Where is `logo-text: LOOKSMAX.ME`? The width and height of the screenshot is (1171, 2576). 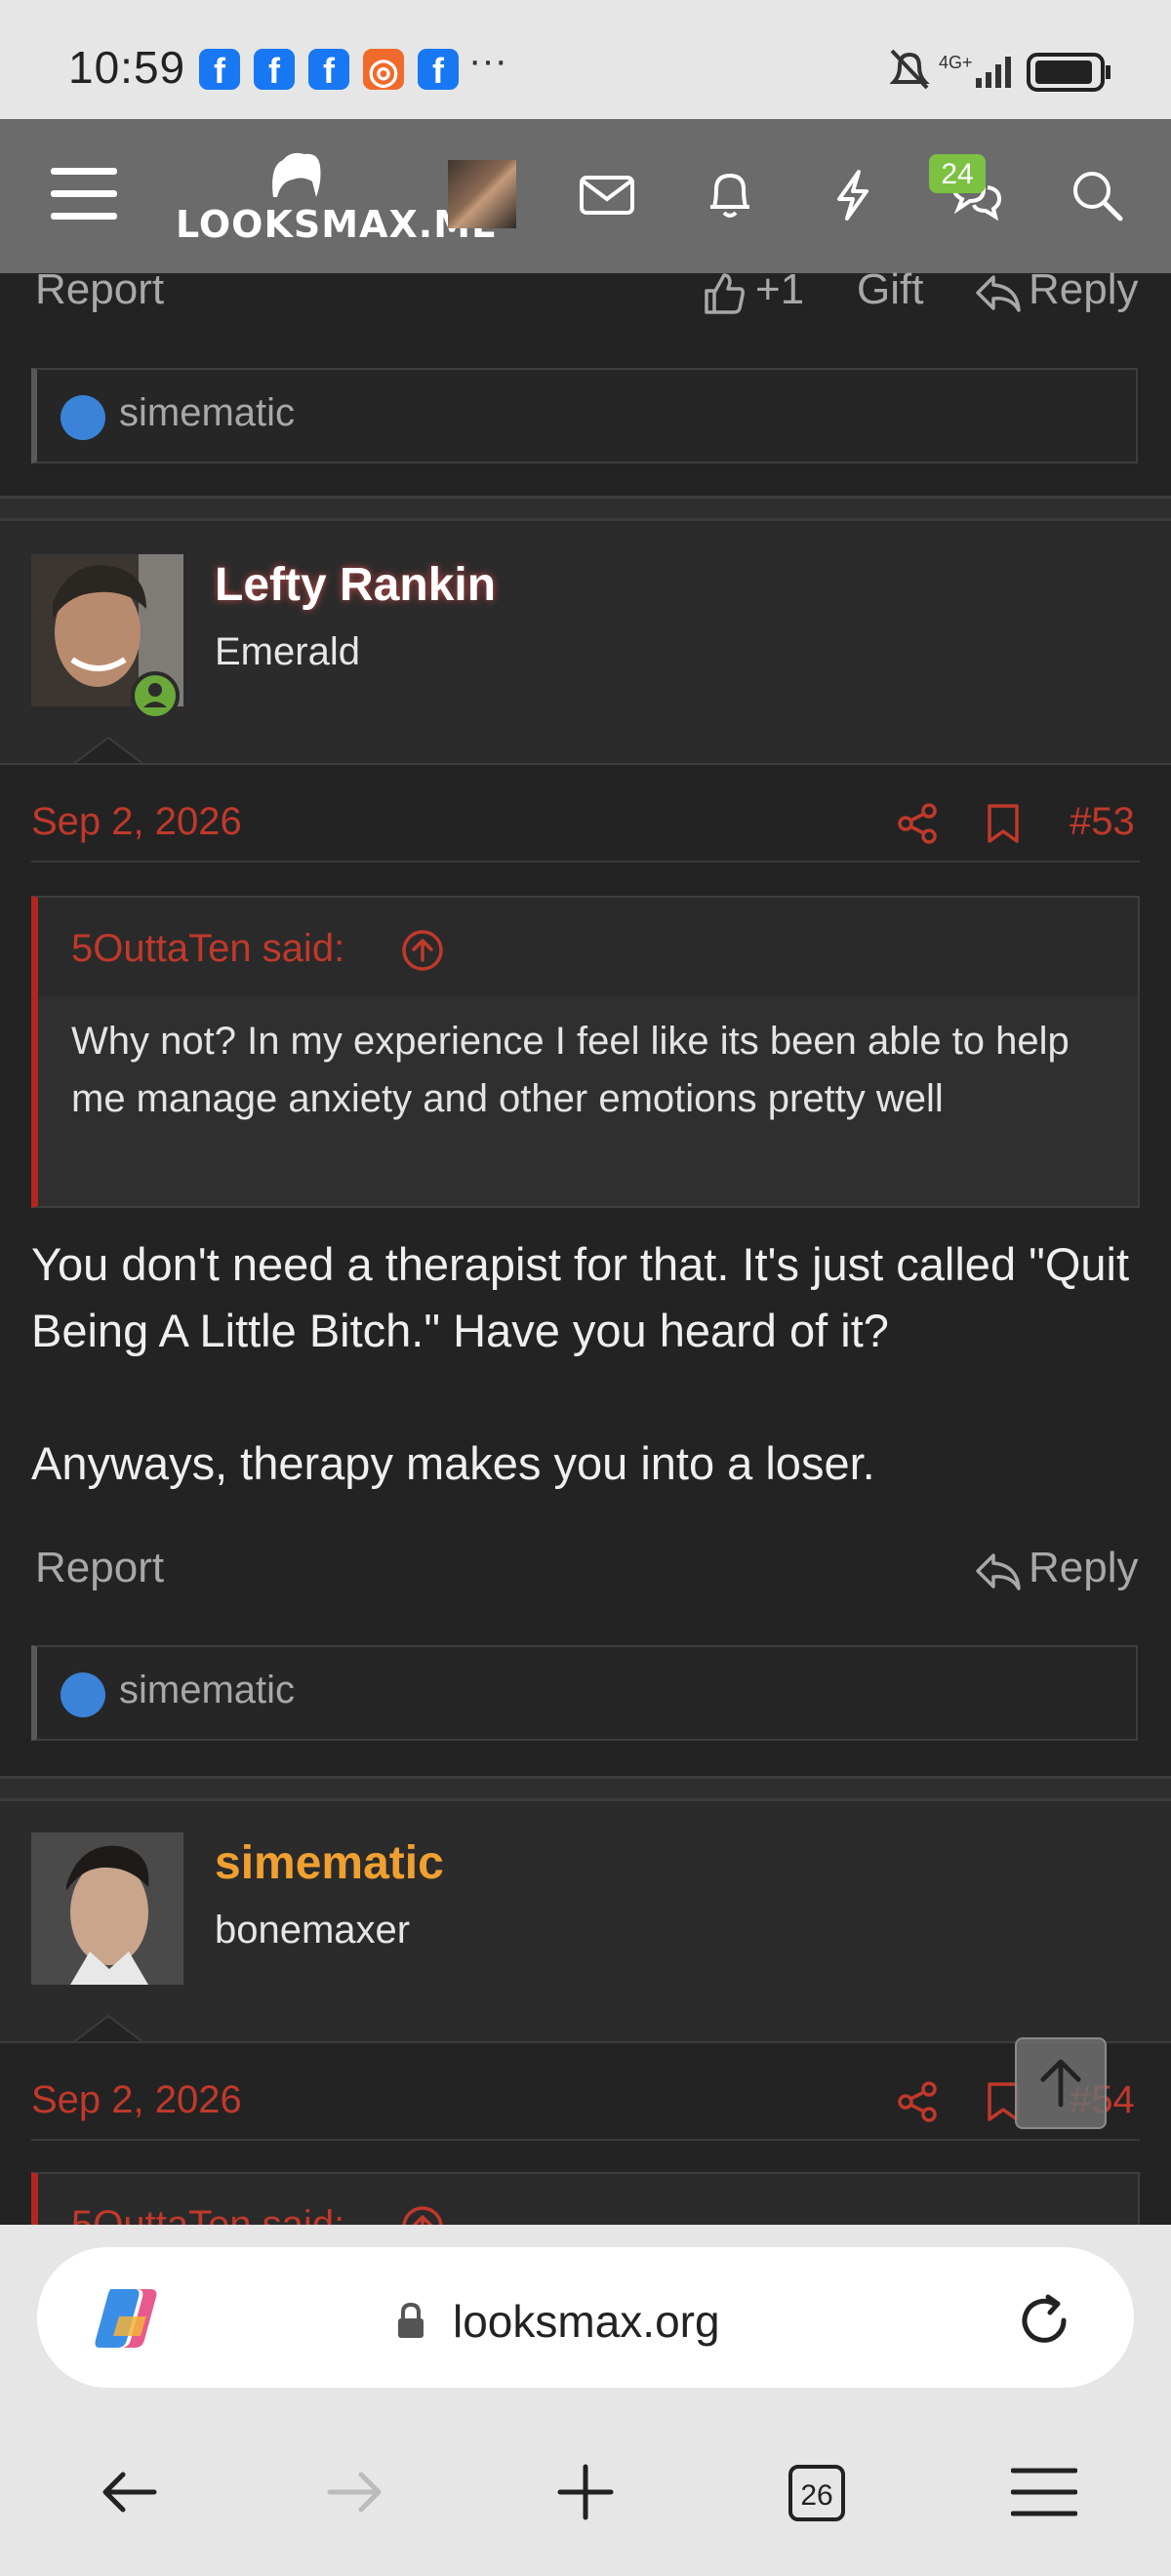
logo-text: LOOKSMAX.ME is located at coordinates (337, 224).